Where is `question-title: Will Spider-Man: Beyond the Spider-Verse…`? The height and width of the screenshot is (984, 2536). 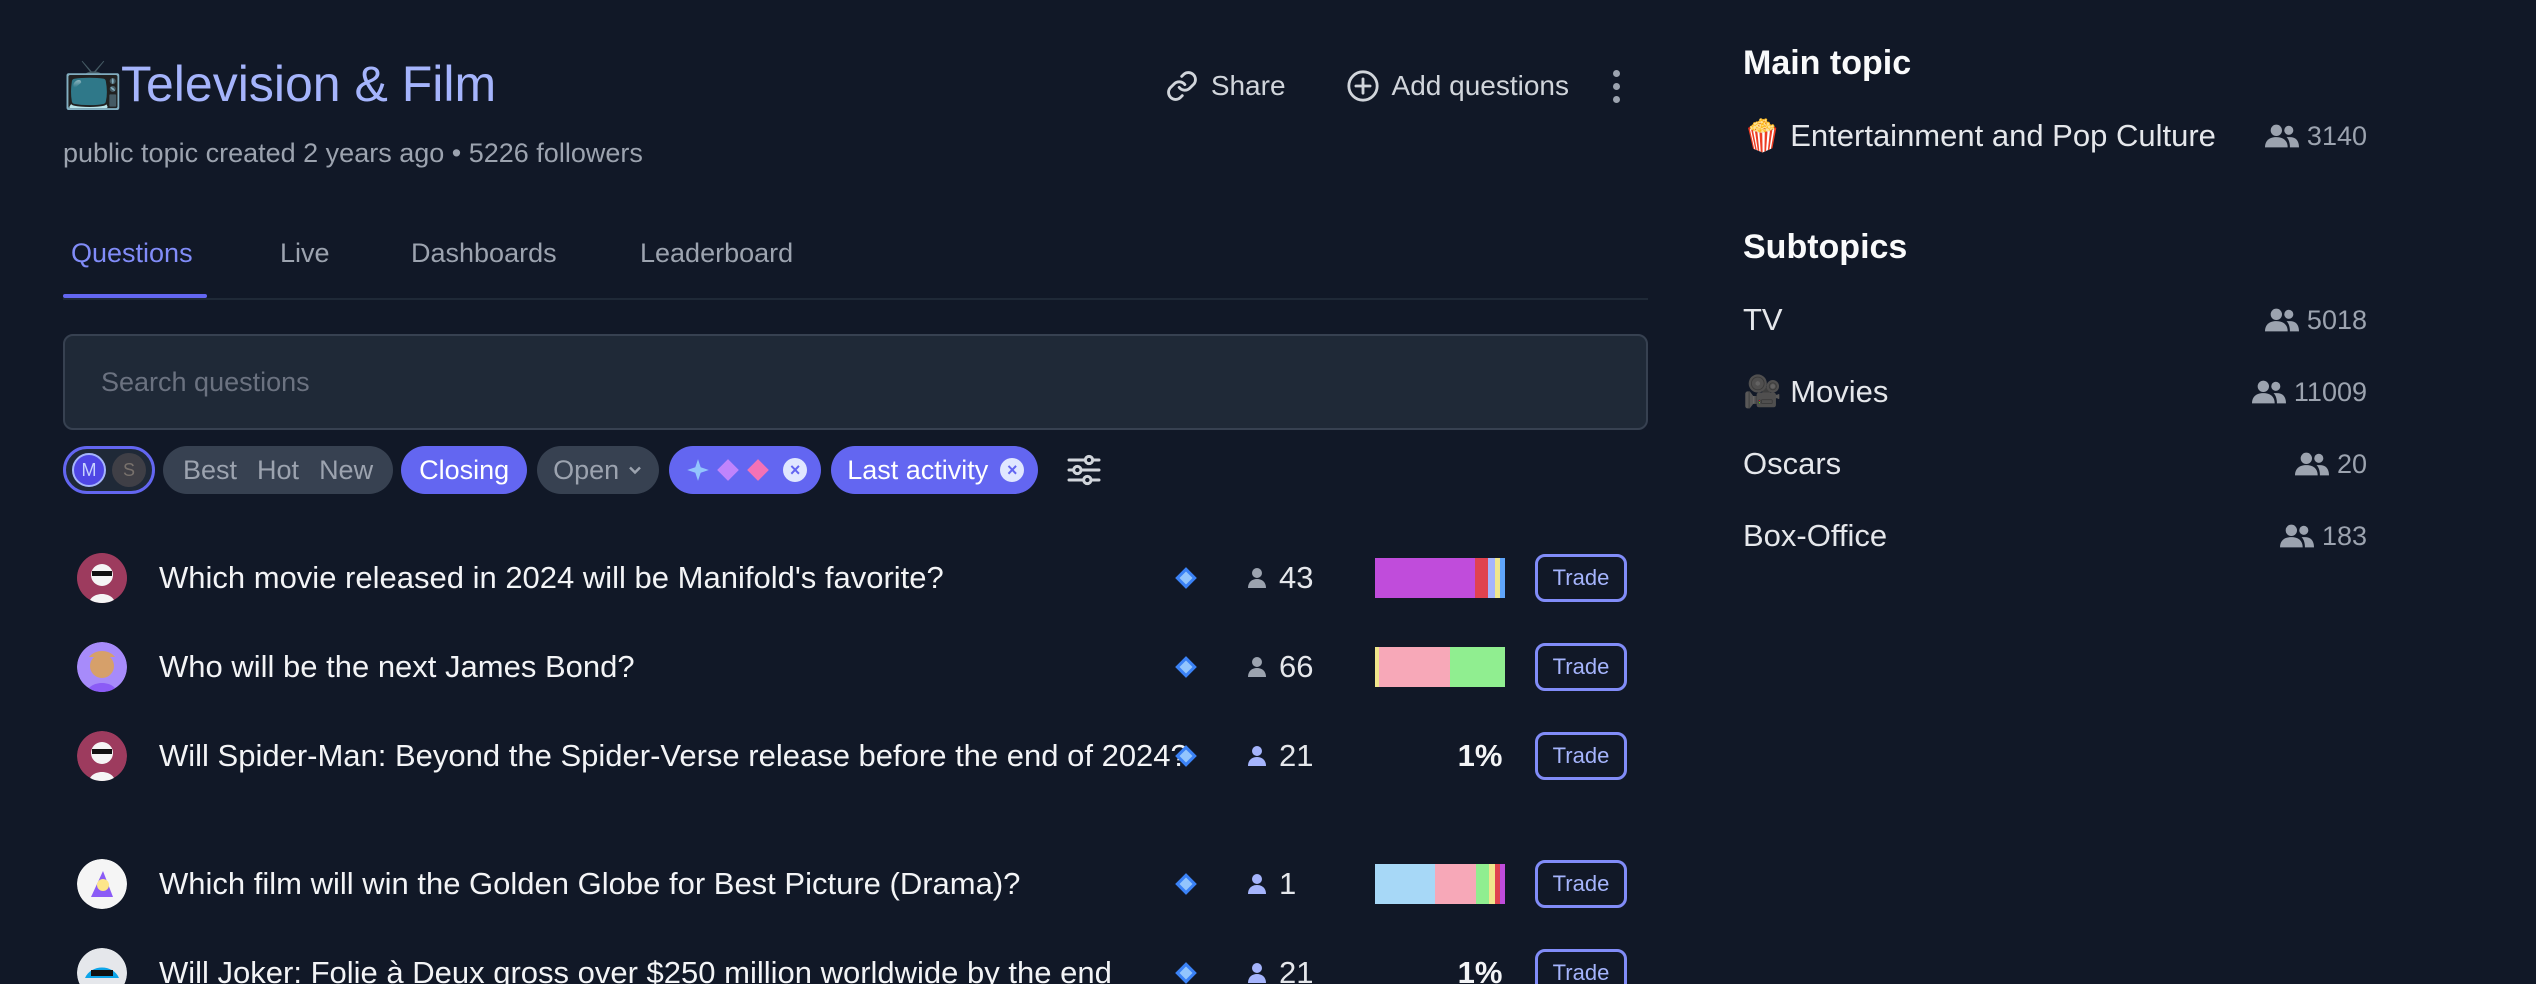 question-title: Will Spider-Man: Beyond the Spider-Verse… is located at coordinates (679, 756).